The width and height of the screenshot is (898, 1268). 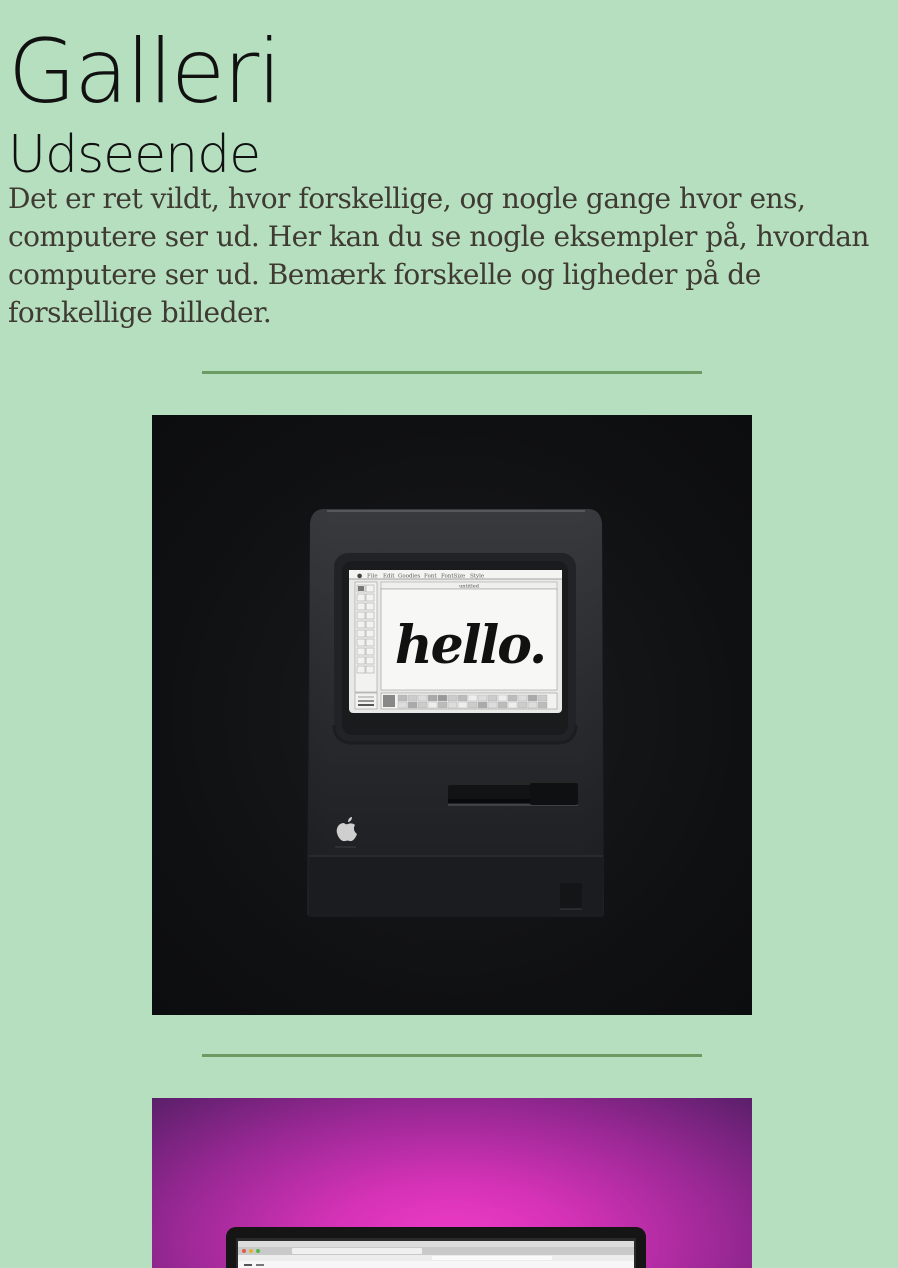 What do you see at coordinates (372, 577) in the screenshot?
I see `menu-file: File` at bounding box center [372, 577].